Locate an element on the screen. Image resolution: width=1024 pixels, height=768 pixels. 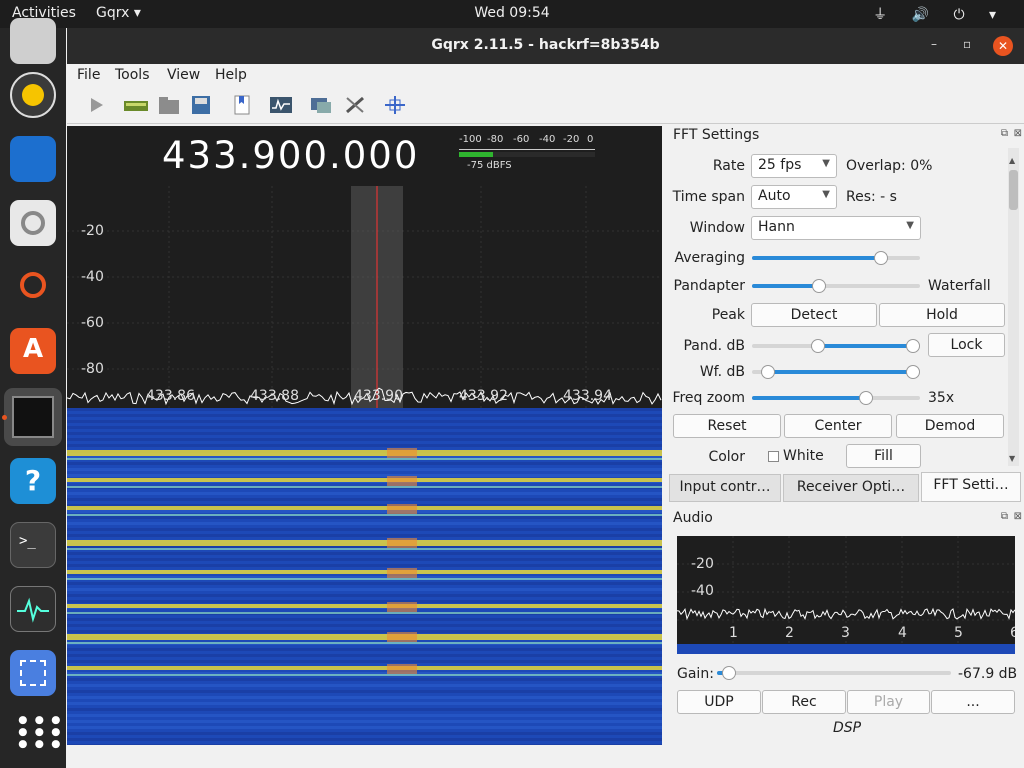
x-tick-label: 5 is located at coordinates (958, 633).